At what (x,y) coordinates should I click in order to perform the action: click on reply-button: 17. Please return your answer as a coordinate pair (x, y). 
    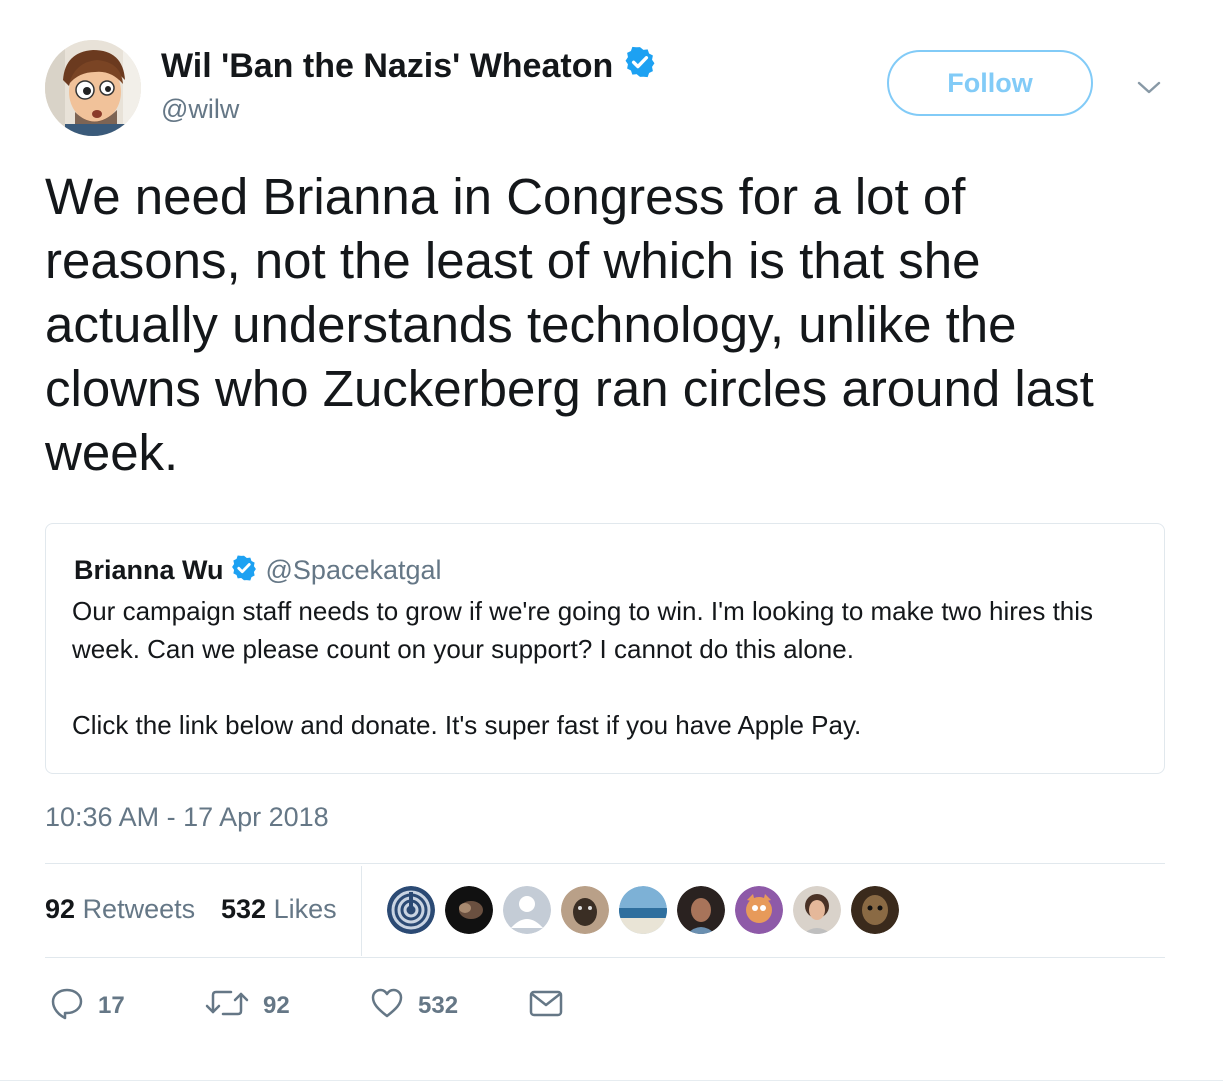
    Looking at the image, I should click on (87, 1005).